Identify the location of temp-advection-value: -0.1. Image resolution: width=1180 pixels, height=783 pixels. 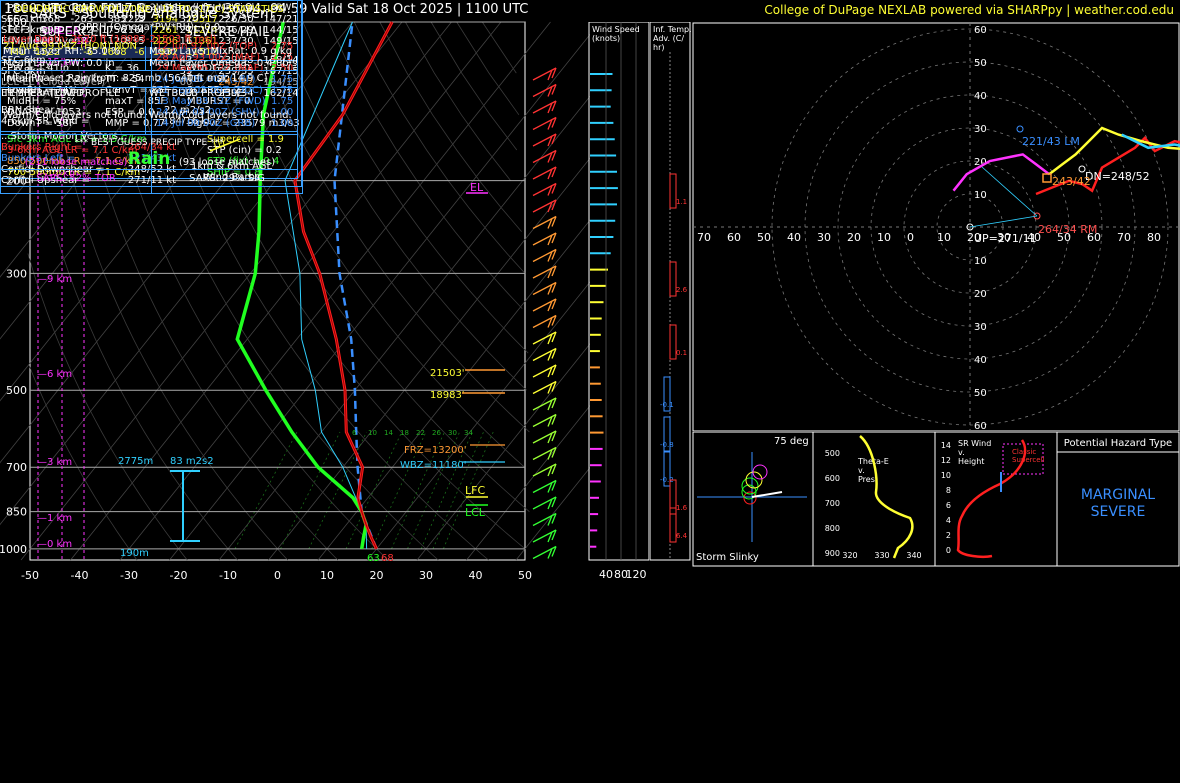
(667, 405).